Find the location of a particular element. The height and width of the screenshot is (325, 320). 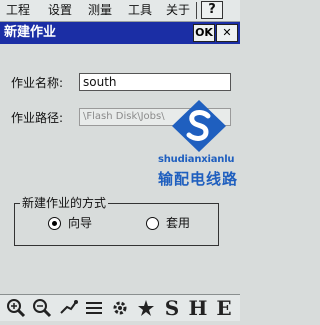

radio-wizard is located at coordinates (54, 223).